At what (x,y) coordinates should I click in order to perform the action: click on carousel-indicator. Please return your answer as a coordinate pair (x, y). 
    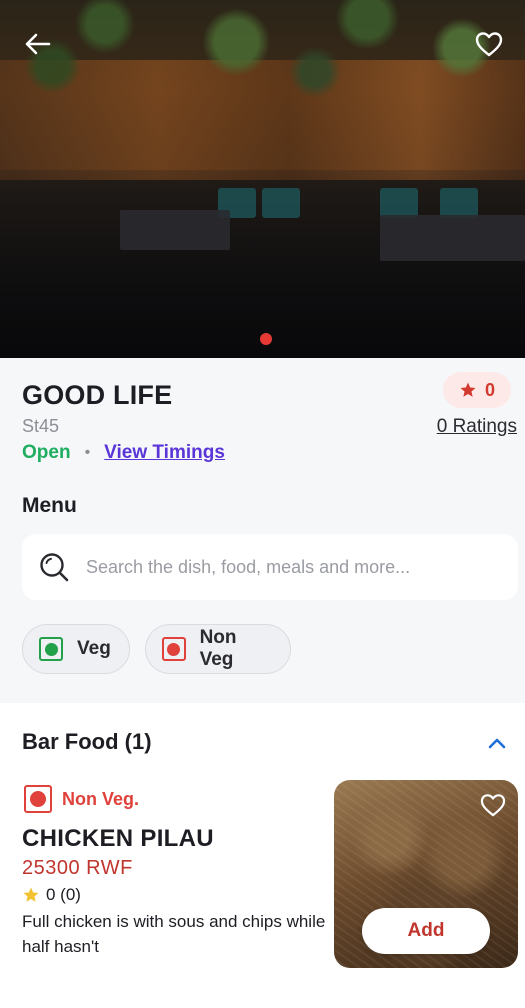
    Looking at the image, I should click on (266, 339).